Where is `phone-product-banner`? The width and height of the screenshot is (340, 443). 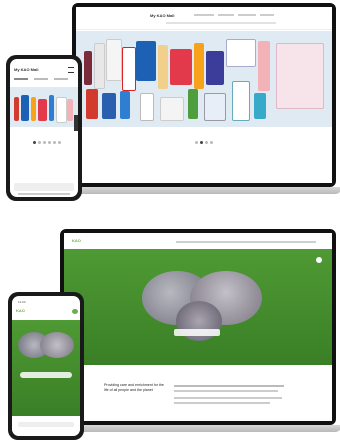
phone-product-banner is located at coordinates (44, 107).